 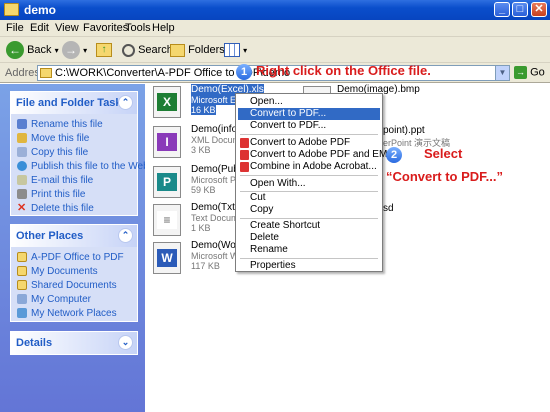 I want to click on task-print: Print this file, so click(x=74, y=195).